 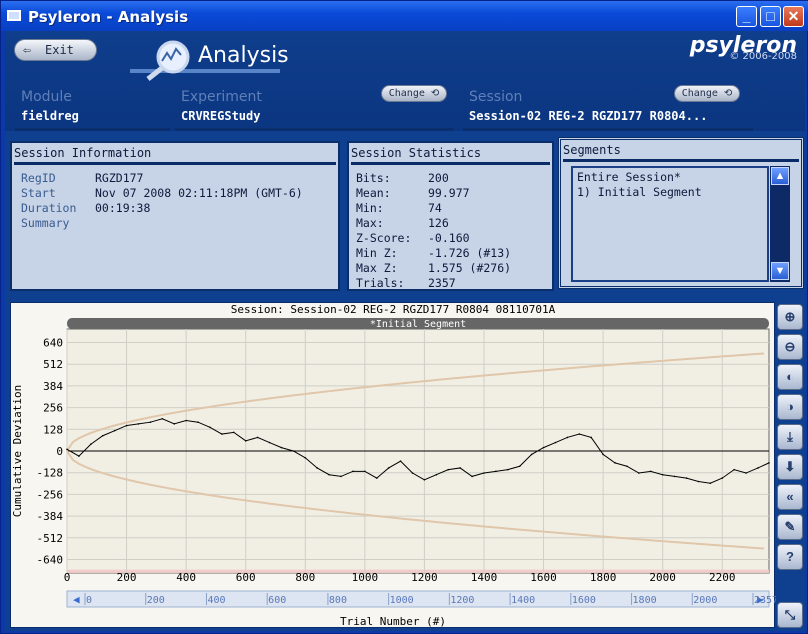 I want to click on zoom-fit-icon: ◐, so click(x=790, y=377).